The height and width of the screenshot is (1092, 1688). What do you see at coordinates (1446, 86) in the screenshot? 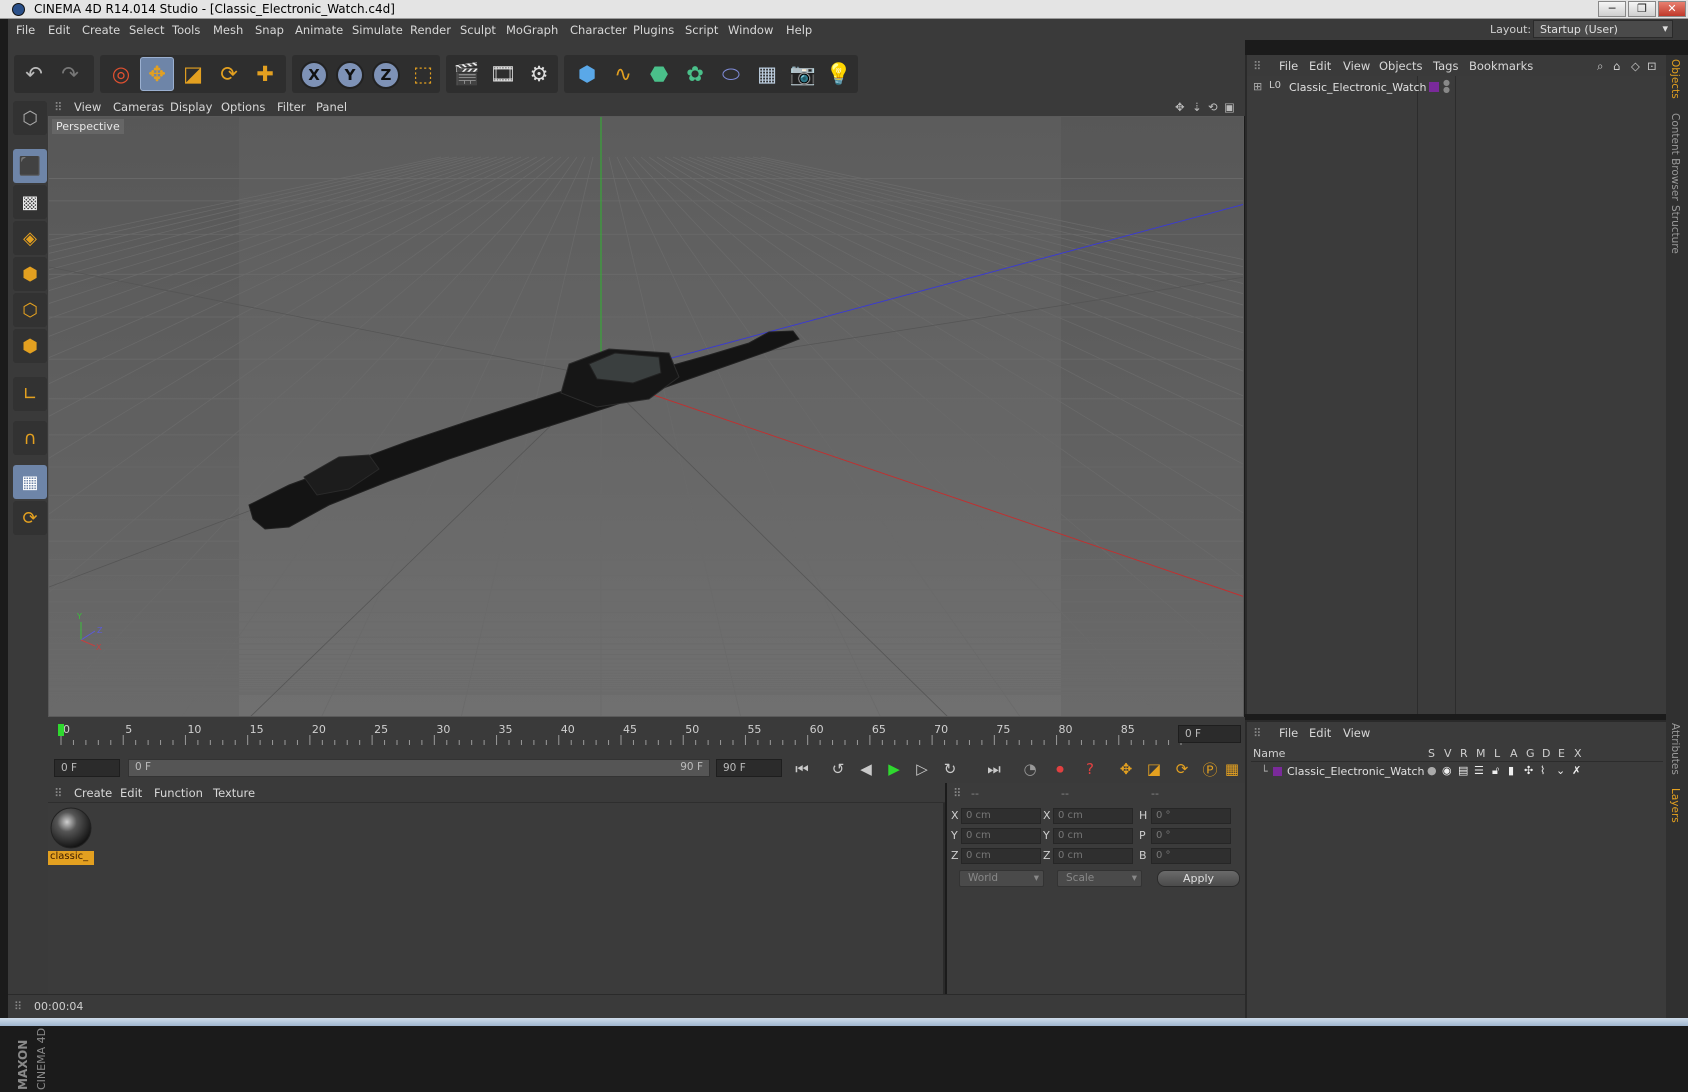
I see `visibility-dots-icon: ● ●` at bounding box center [1446, 86].